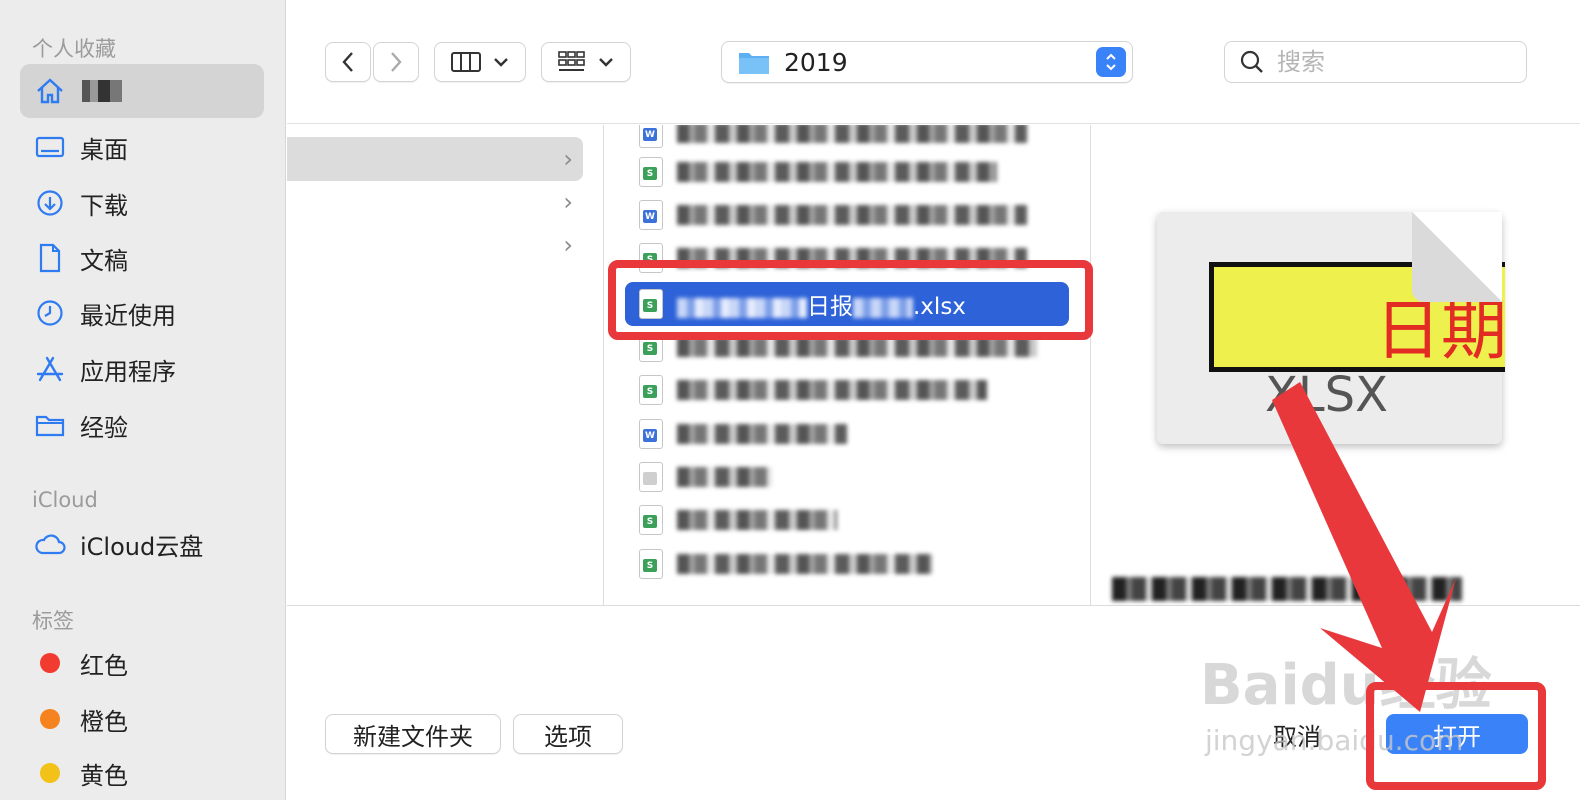  I want to click on redacted-username, so click(102, 91).